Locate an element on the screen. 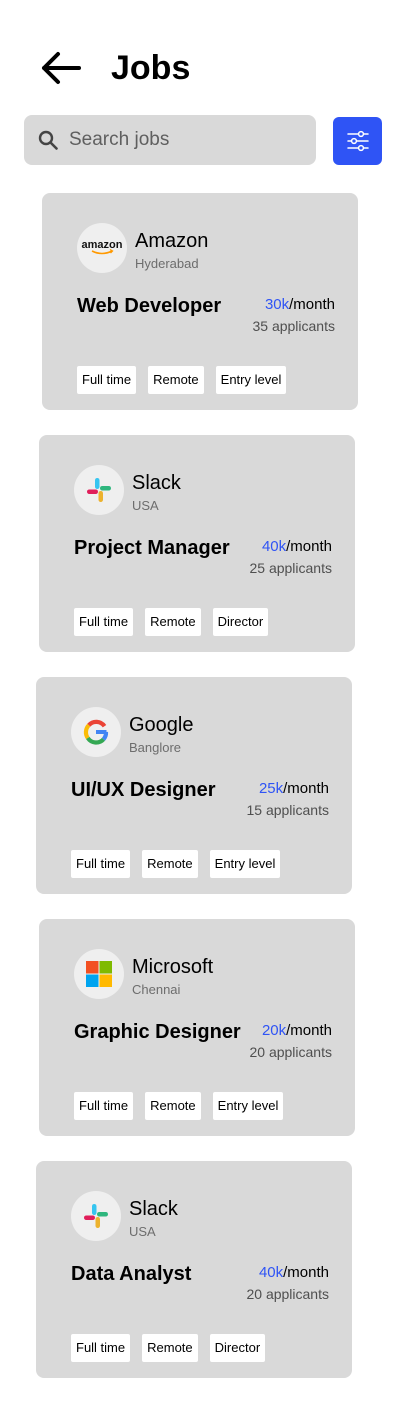  company-name: Microsoft is located at coordinates (173, 967).